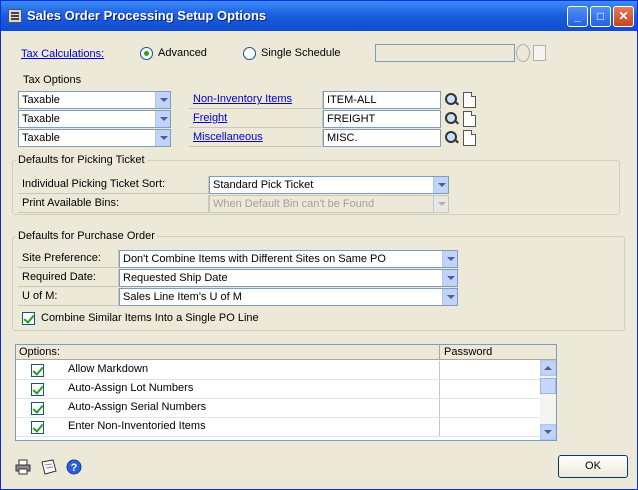  Describe the element at coordinates (382, 100) in the screenshot. I see `non-inventory-tax-schedule-field: ITEM-ALL` at that location.